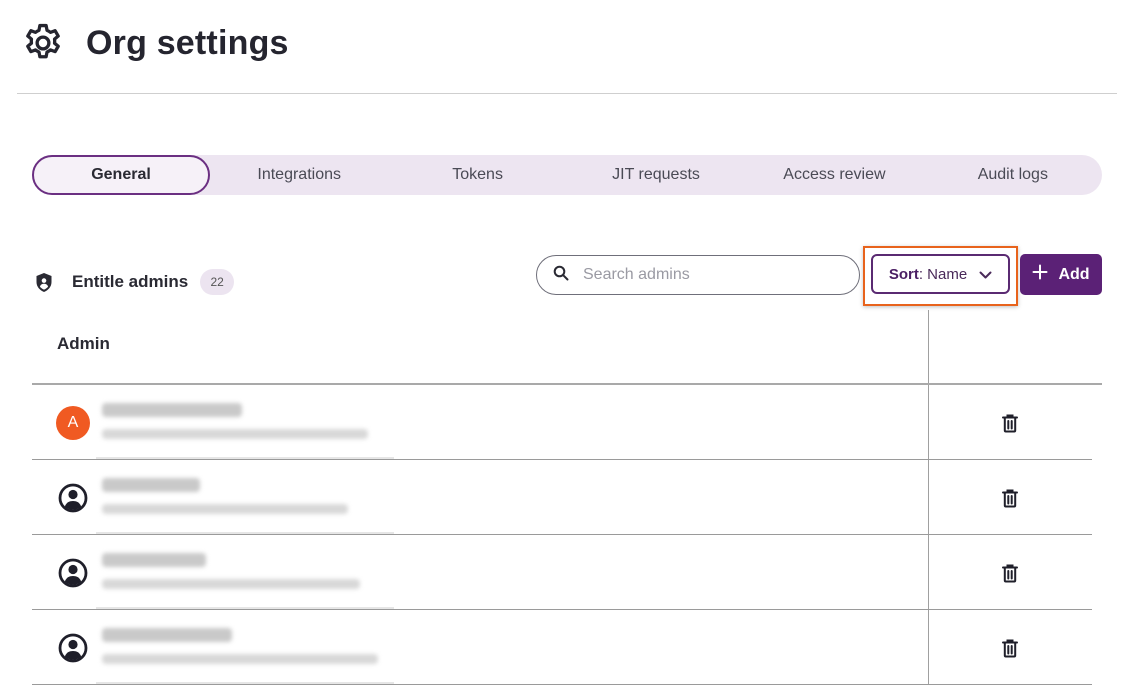 This screenshot has height=685, width=1124. I want to click on section-title: Entitle admins, so click(130, 281).